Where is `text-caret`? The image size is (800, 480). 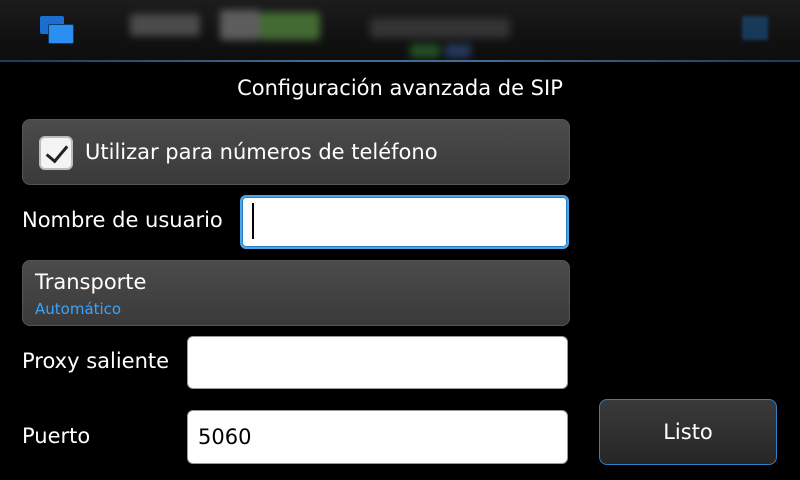 text-caret is located at coordinates (253, 221).